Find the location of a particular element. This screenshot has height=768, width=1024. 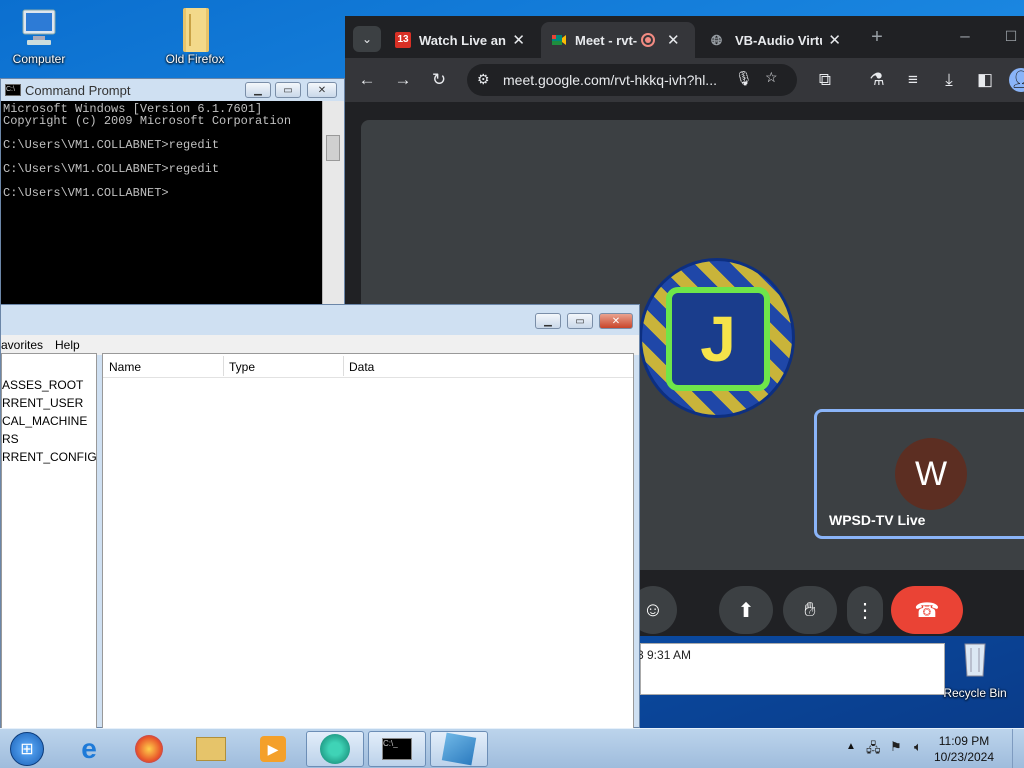

forward-button: → is located at coordinates (403, 80).